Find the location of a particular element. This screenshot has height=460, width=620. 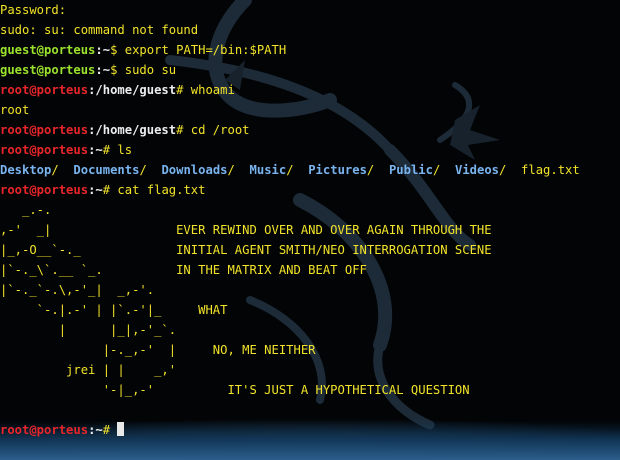

terminal-text: Desktop is located at coordinates (26, 170).